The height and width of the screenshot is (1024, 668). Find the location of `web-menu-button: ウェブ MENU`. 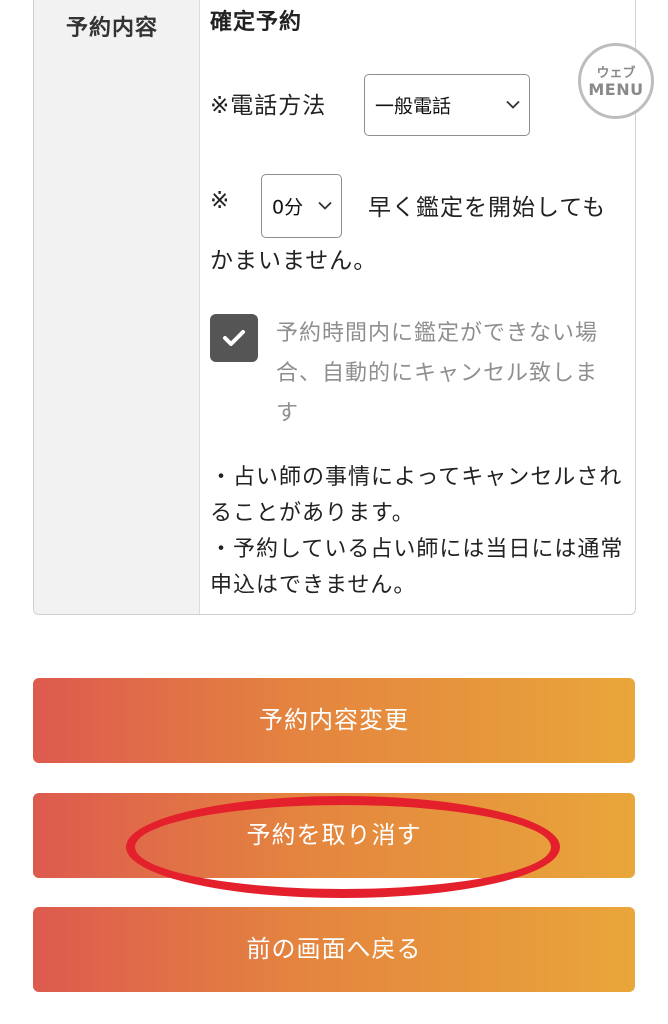

web-menu-button: ウェブ MENU is located at coordinates (616, 81).